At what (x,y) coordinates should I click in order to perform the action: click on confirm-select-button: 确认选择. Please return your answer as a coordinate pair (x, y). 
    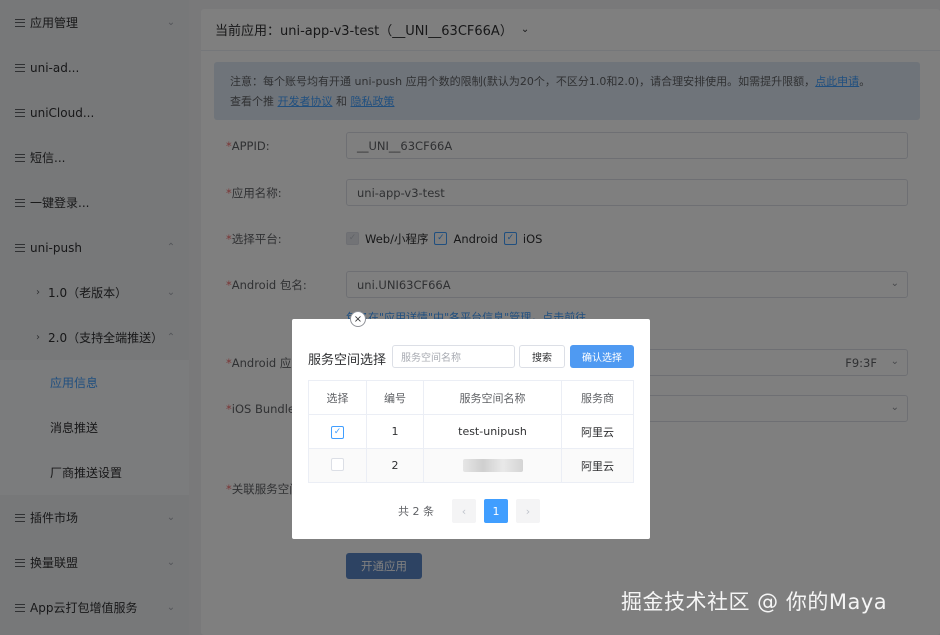
    Looking at the image, I should click on (602, 356).